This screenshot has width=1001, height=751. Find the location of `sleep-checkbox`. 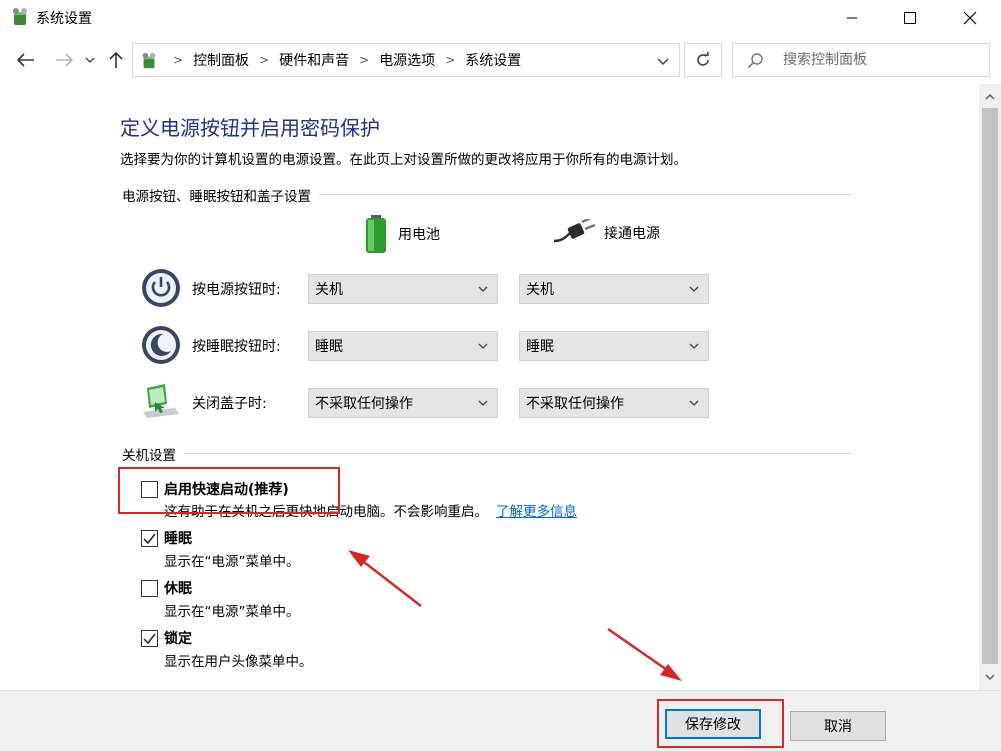

sleep-checkbox is located at coordinates (149, 538).